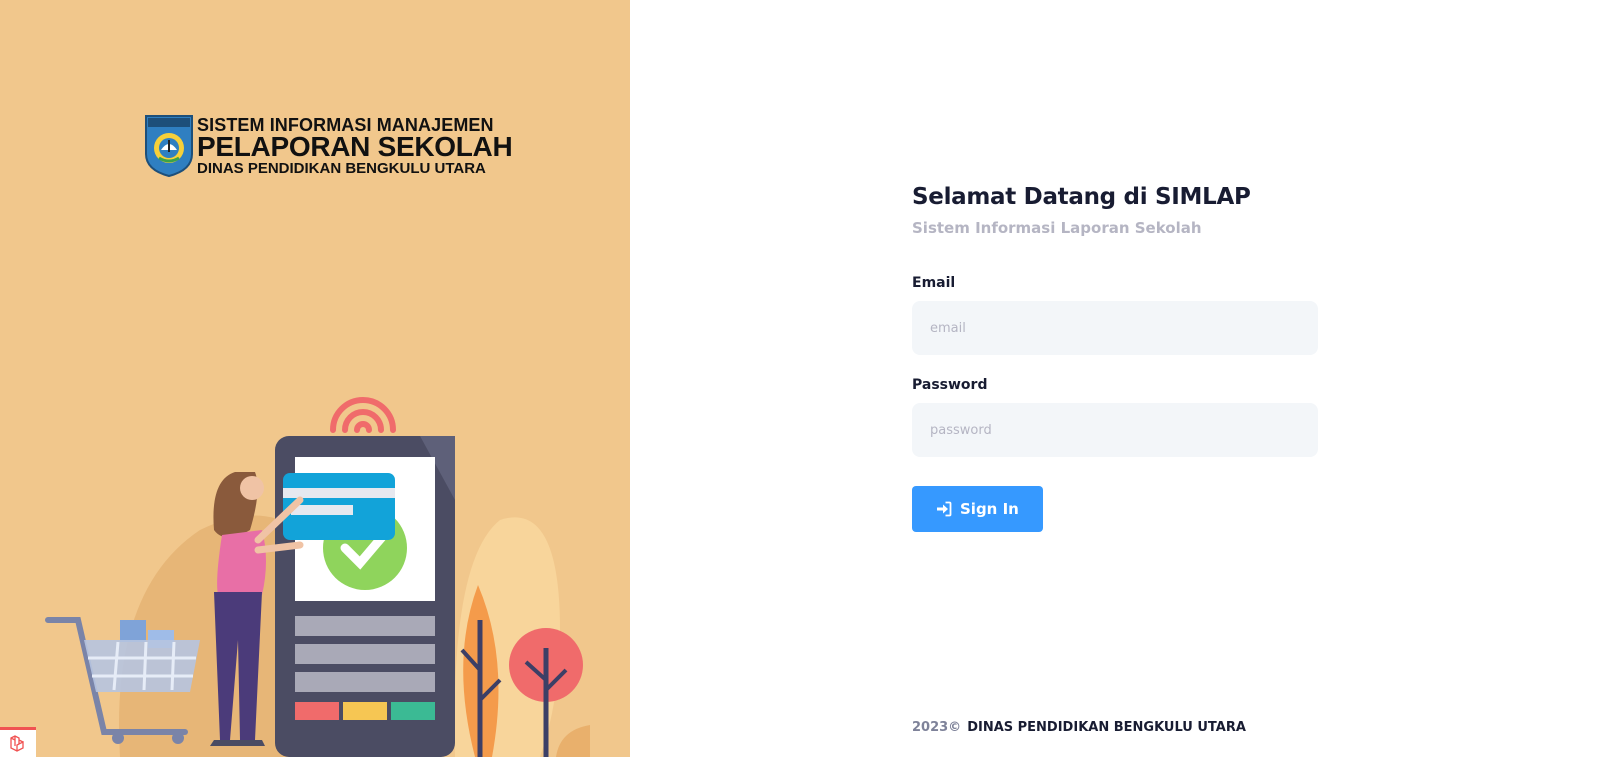  What do you see at coordinates (937, 727) in the screenshot?
I see `footer-year: 2023©` at bounding box center [937, 727].